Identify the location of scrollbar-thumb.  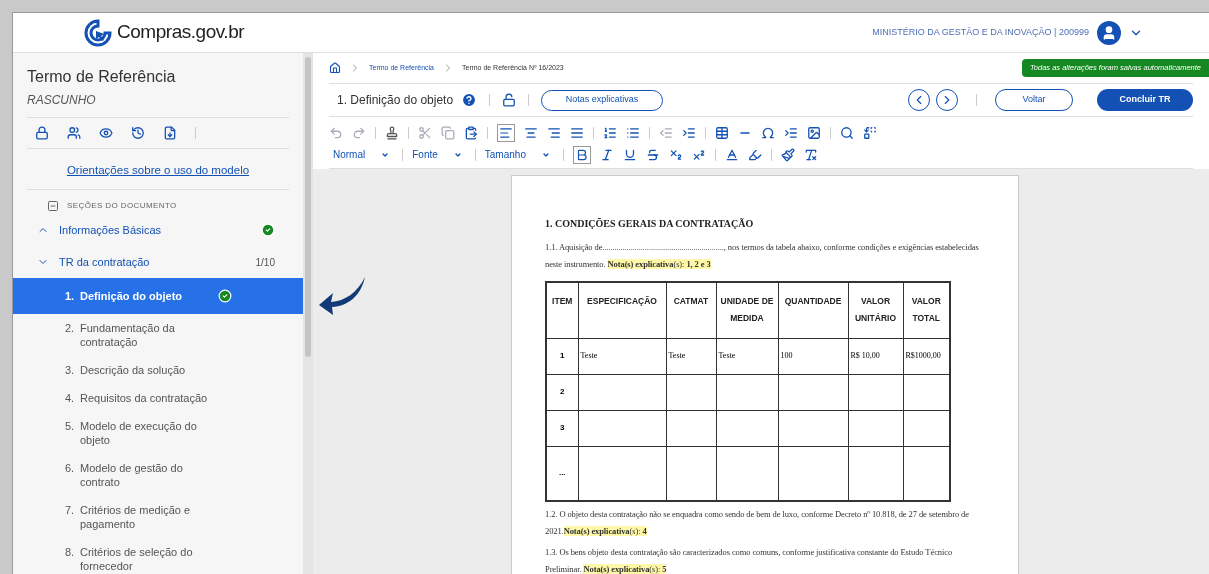
(308, 207).